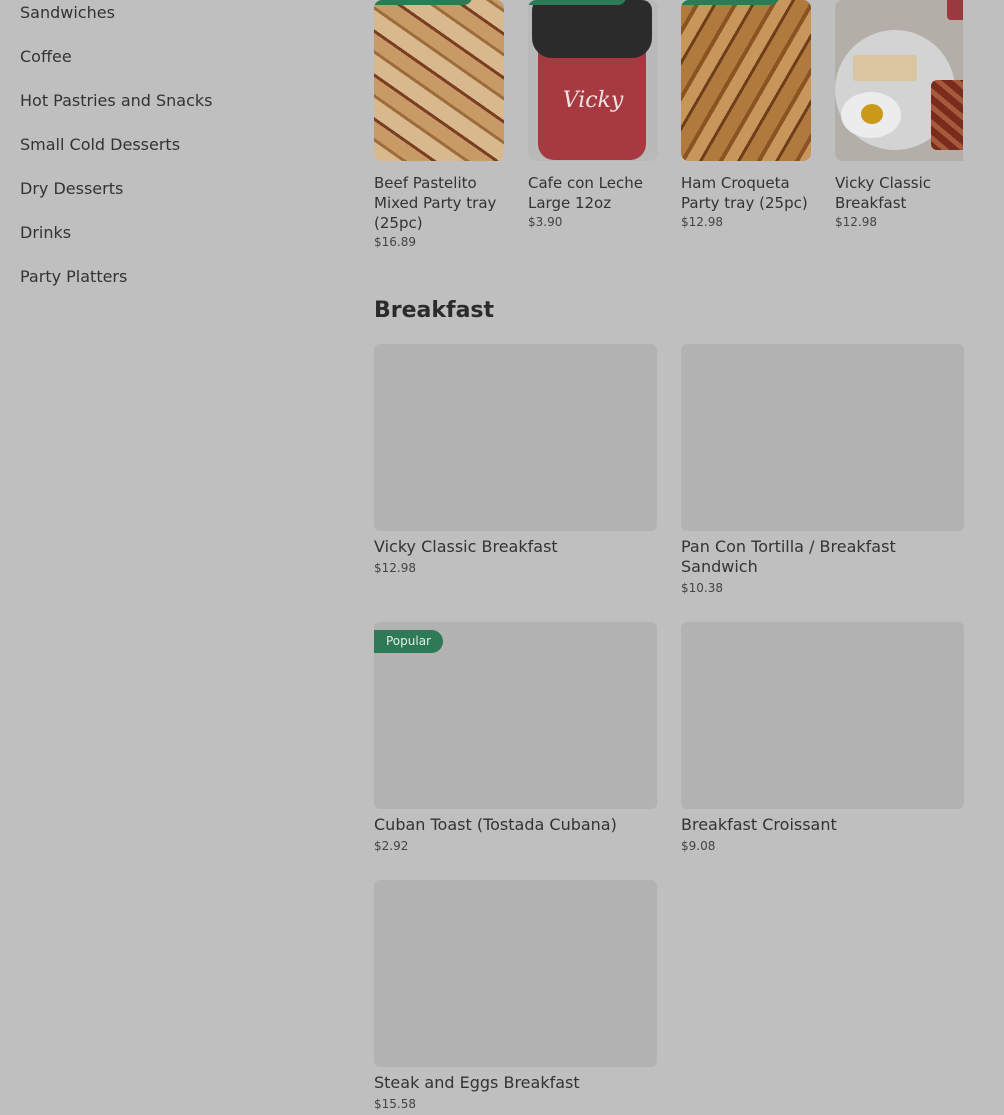 The width and height of the screenshot is (1004, 1115). Describe the element at coordinates (744, 193) in the screenshot. I see `item-title: Ham Croqueta Party tray (25pc)` at that location.